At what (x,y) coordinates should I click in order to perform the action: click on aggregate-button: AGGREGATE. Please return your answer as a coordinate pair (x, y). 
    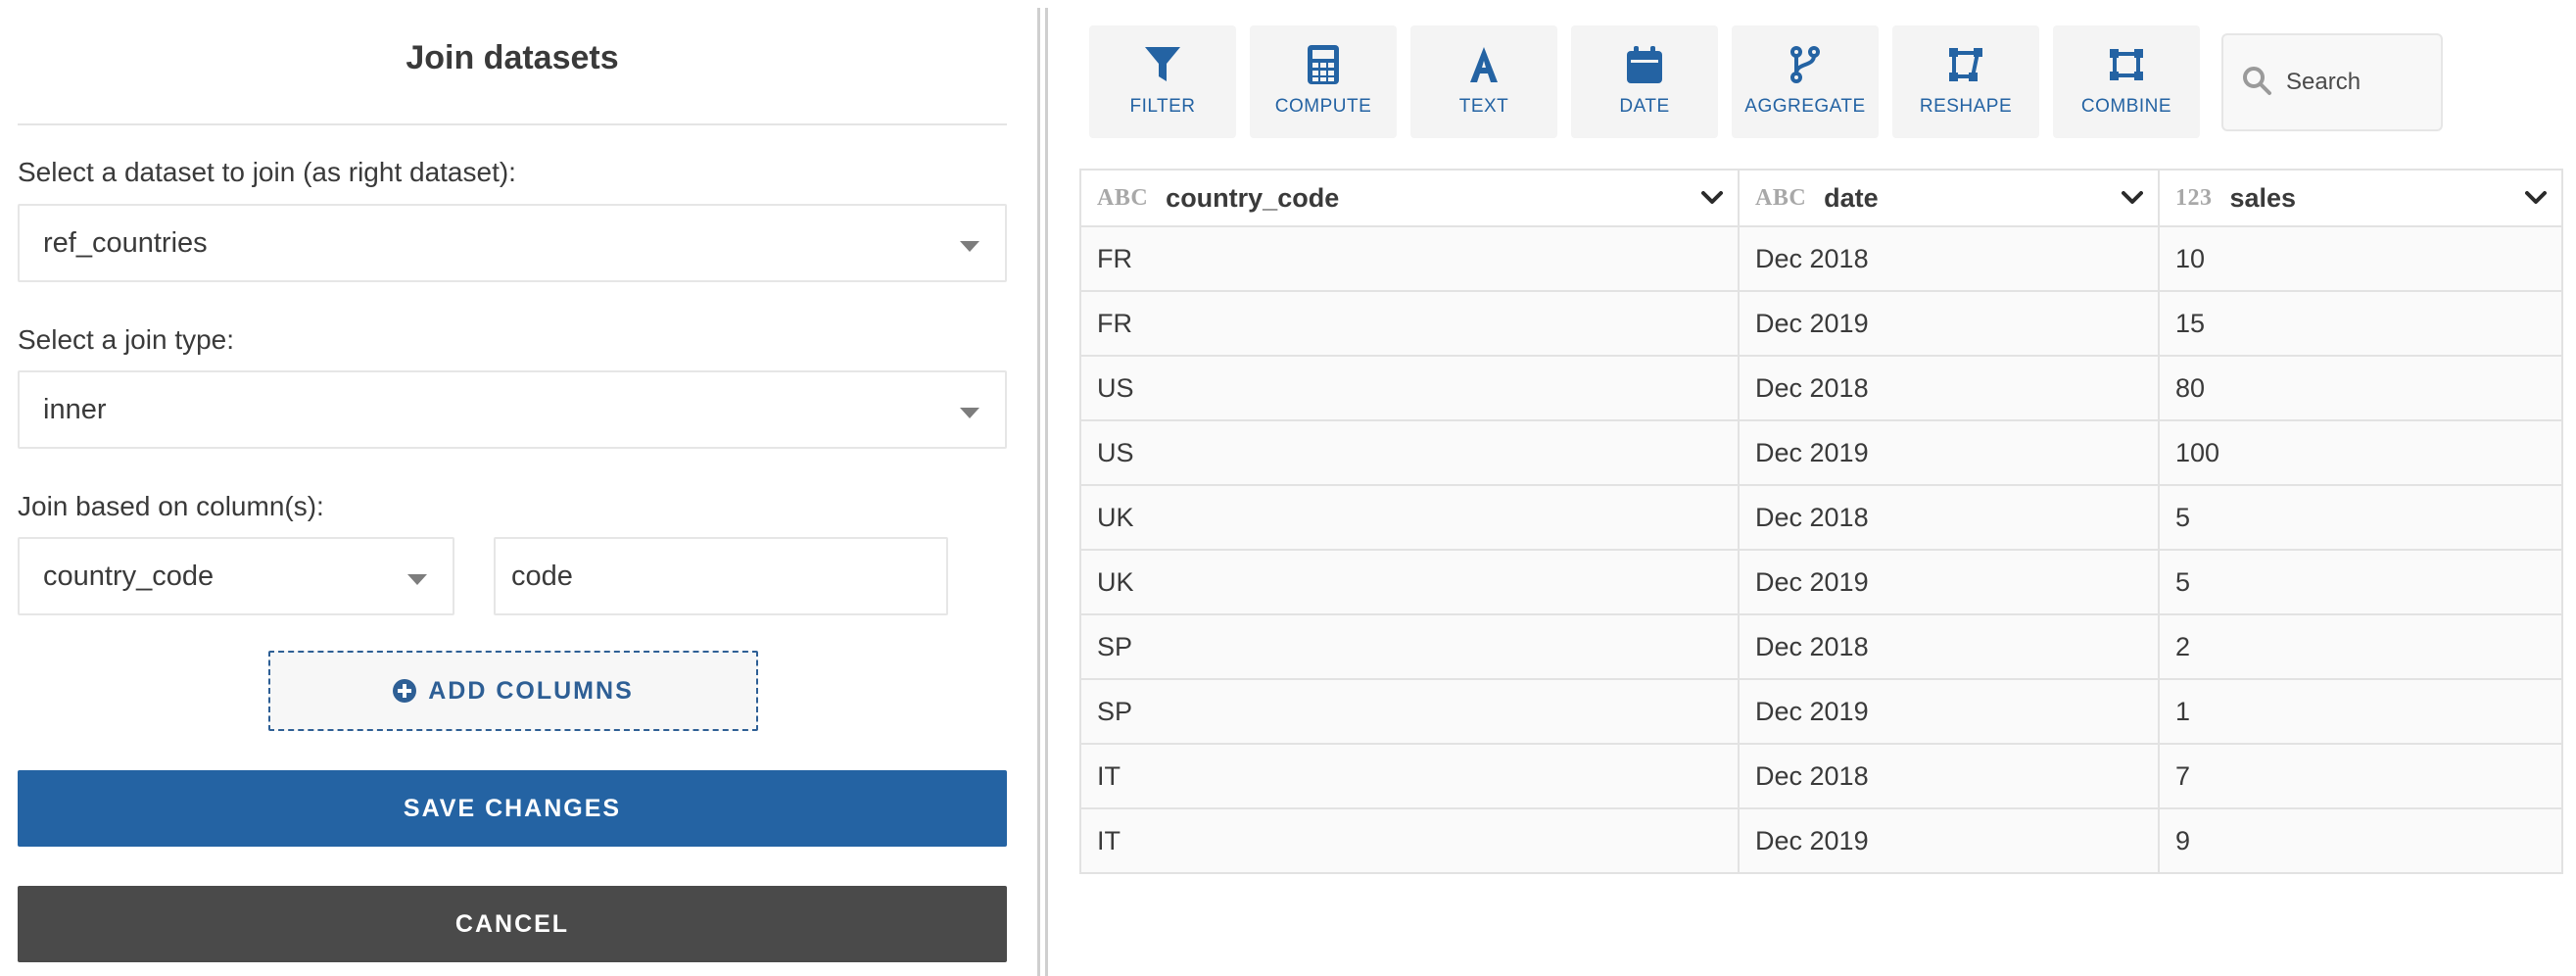
    Looking at the image, I should click on (1805, 81).